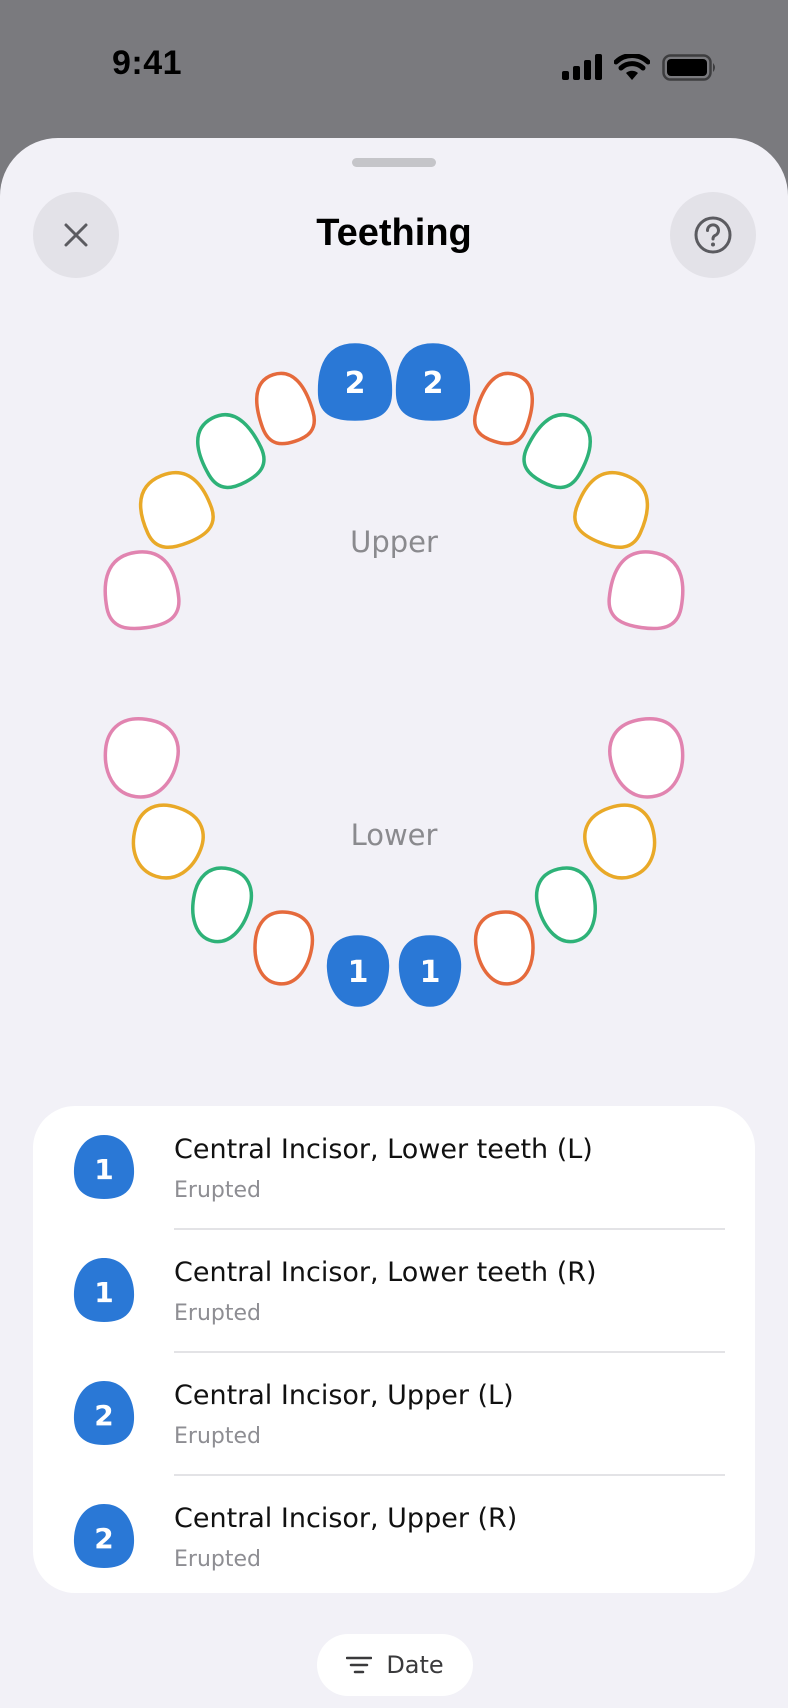  I want to click on tooth-lower-left-lateral-incisor, so click(505, 947).